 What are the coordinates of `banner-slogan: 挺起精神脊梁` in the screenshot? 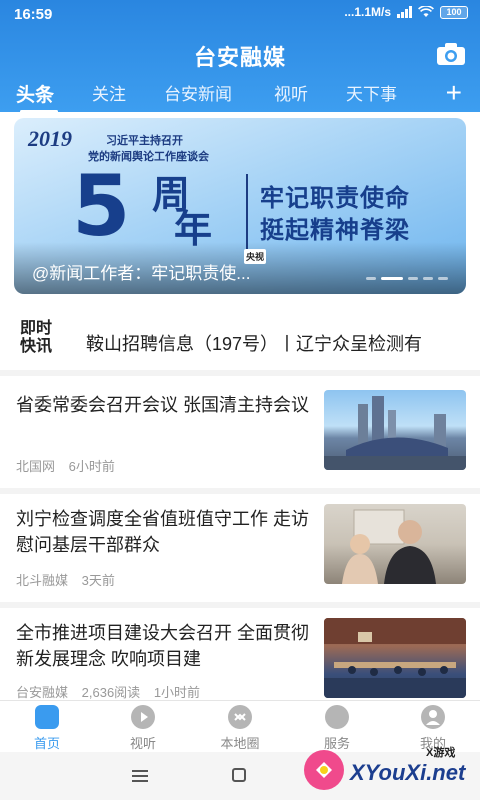 It's located at (335, 230).